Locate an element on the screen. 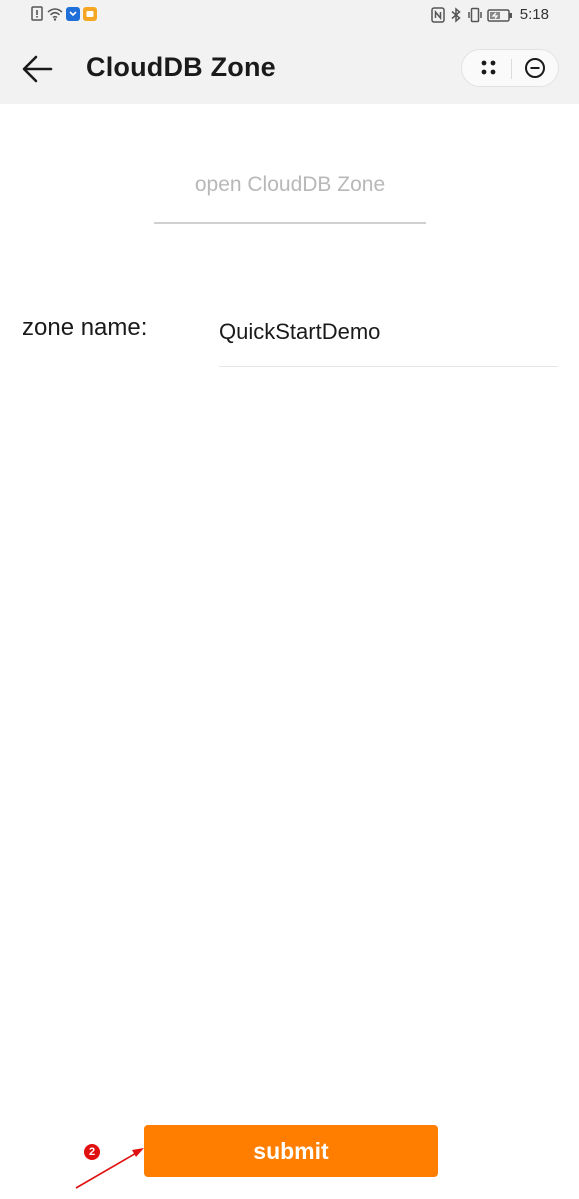  arrow-left-icon is located at coordinates (37, 69).